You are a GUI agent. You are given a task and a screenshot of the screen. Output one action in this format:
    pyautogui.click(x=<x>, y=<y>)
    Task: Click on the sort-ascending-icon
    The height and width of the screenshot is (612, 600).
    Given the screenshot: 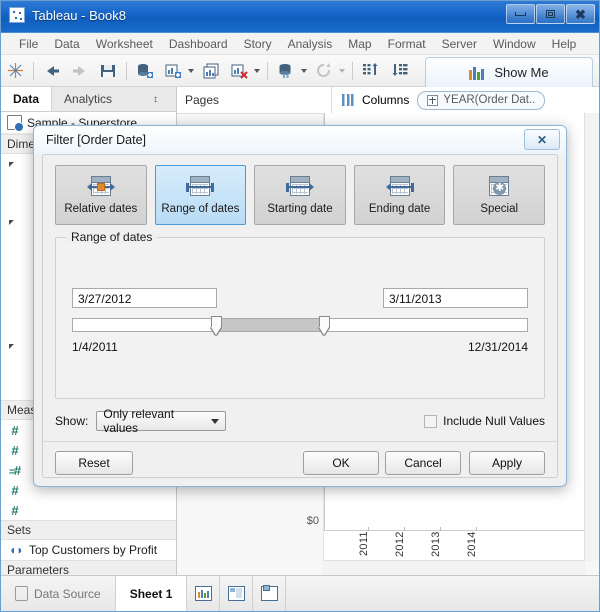 What is the action you would take?
    pyautogui.click(x=371, y=71)
    